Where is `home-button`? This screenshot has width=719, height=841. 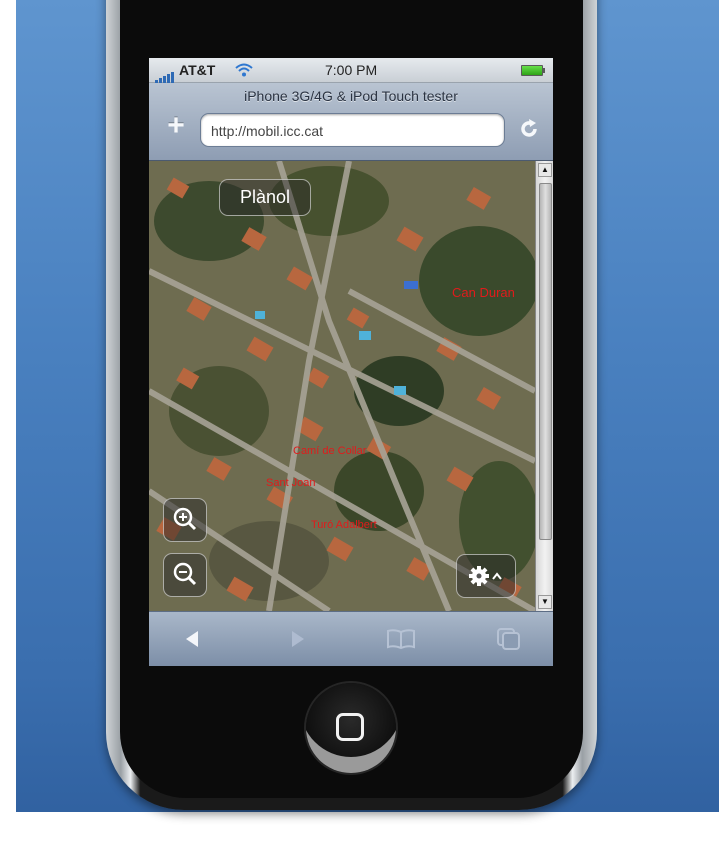
home-button is located at coordinates (351, 728).